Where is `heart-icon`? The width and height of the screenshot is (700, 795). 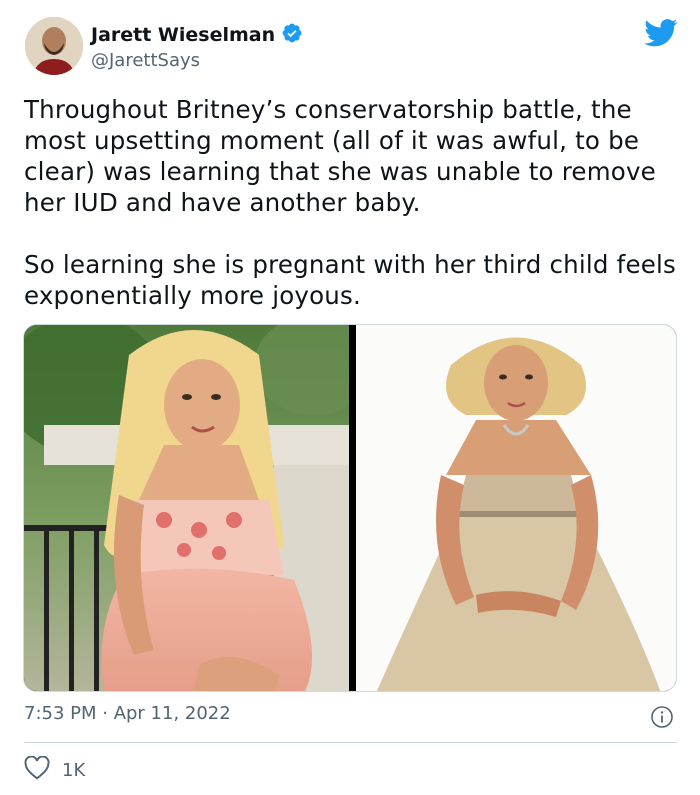
heart-icon is located at coordinates (37, 770).